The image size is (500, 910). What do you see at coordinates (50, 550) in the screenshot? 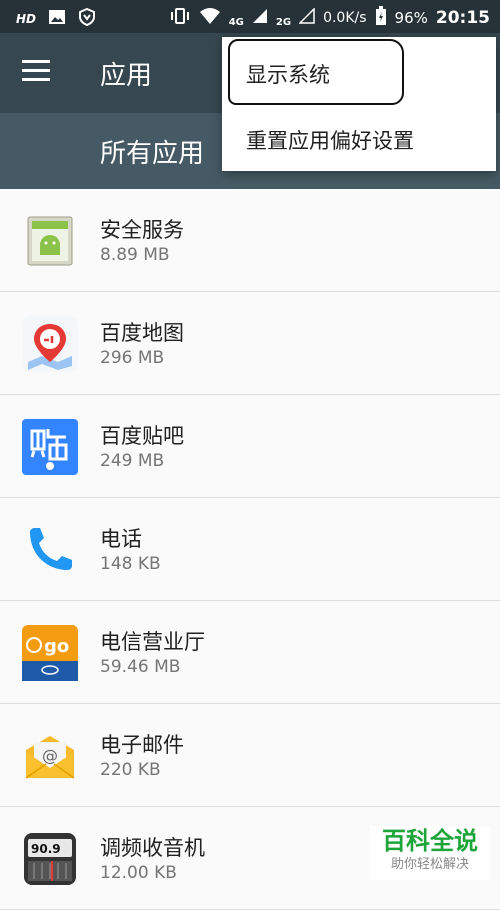
I see `phone-icon` at bounding box center [50, 550].